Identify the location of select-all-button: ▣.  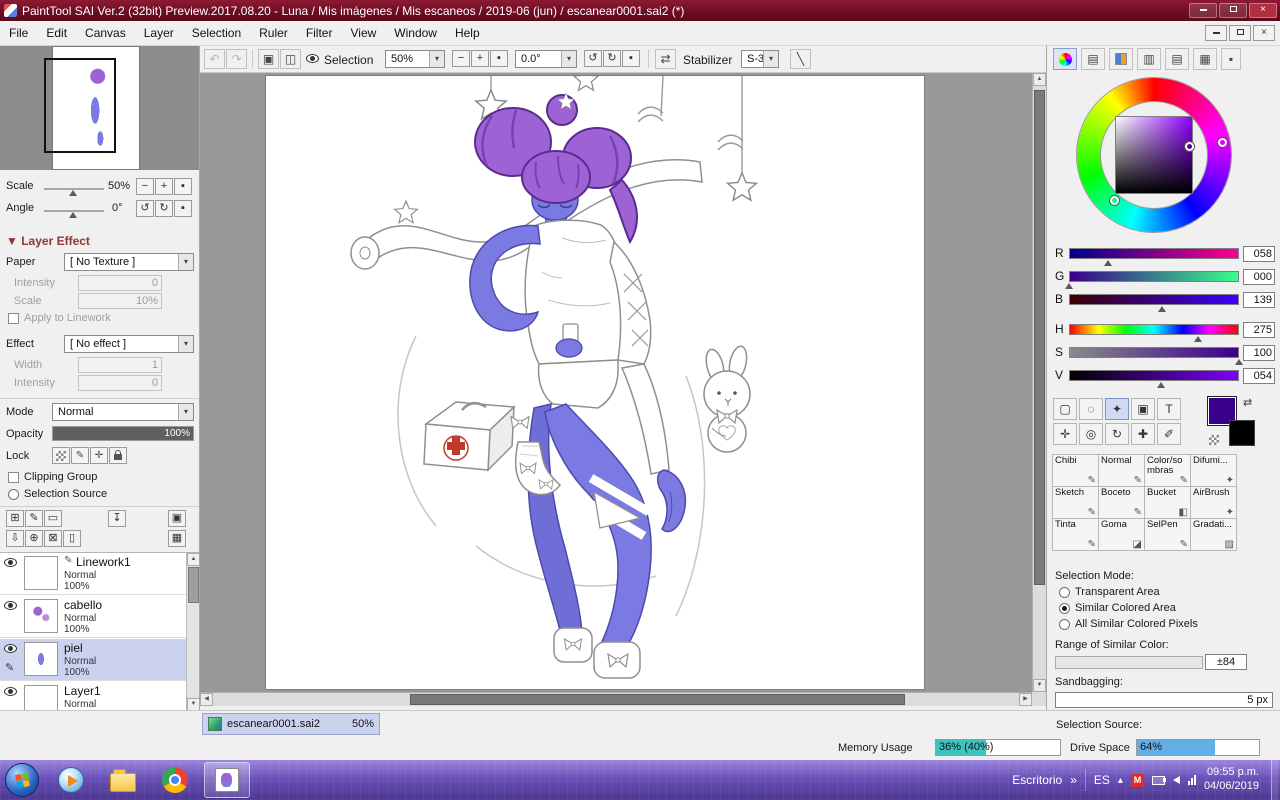
(268, 59).